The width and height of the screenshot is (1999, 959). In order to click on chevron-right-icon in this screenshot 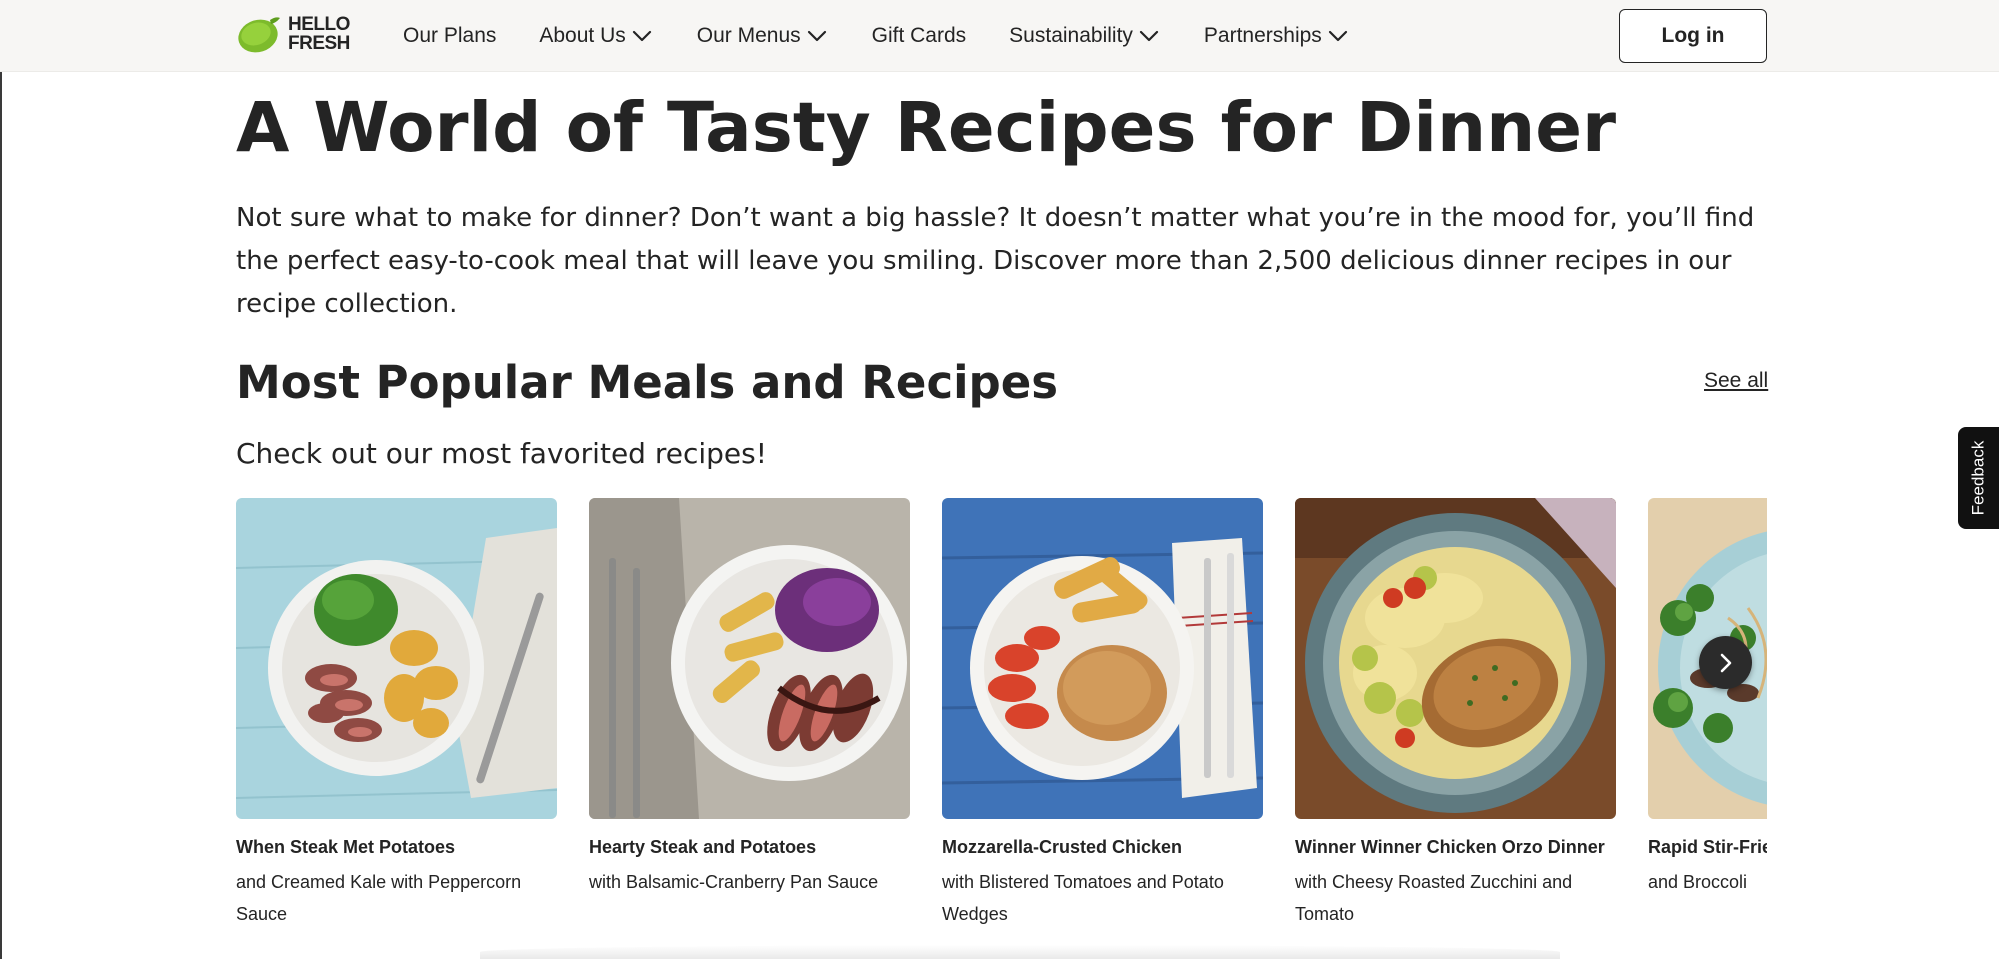, I will do `click(1725, 662)`.